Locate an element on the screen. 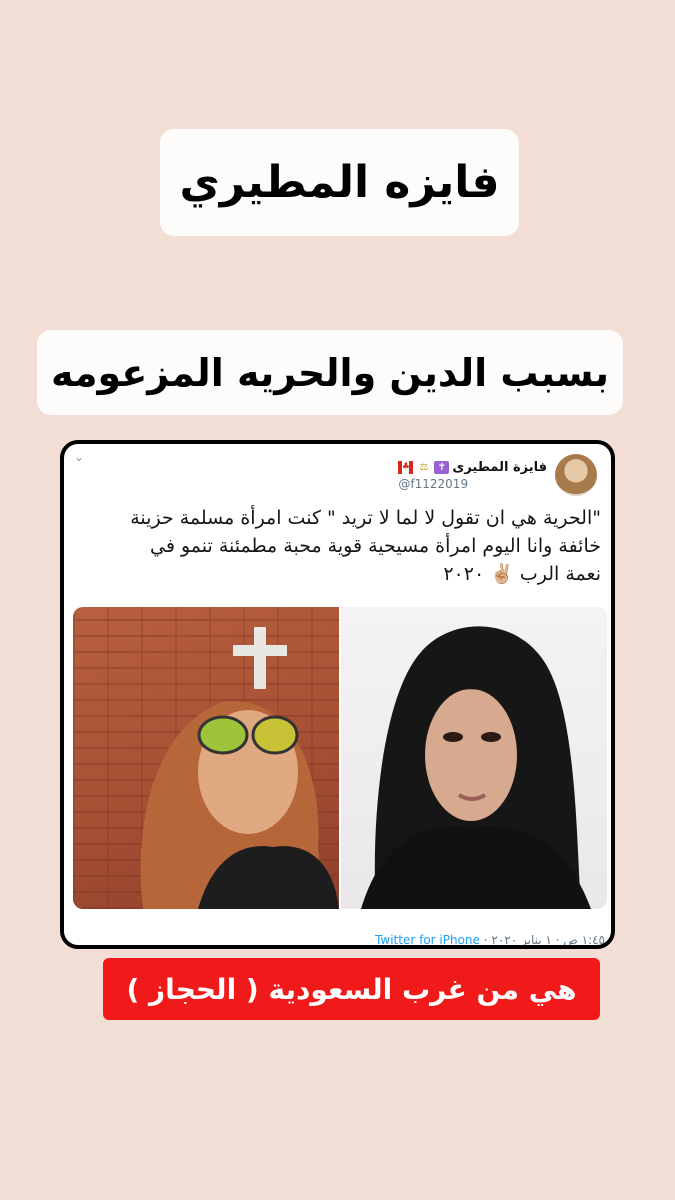 Image resolution: width=675 pixels, height=1200 pixels. user-handle: @f1122019 is located at coordinates (433, 484).